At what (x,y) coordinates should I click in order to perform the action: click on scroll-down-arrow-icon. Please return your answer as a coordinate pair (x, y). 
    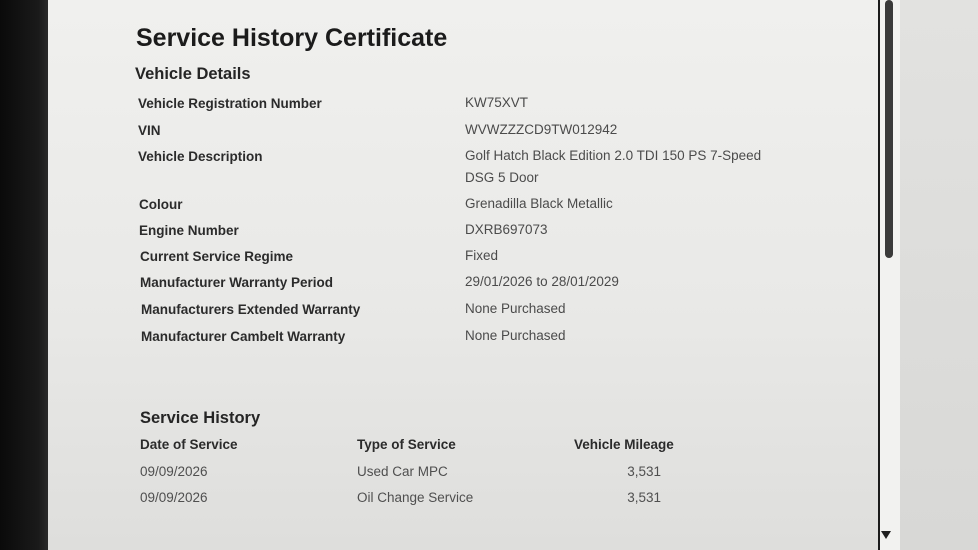
    Looking at the image, I should click on (886, 535).